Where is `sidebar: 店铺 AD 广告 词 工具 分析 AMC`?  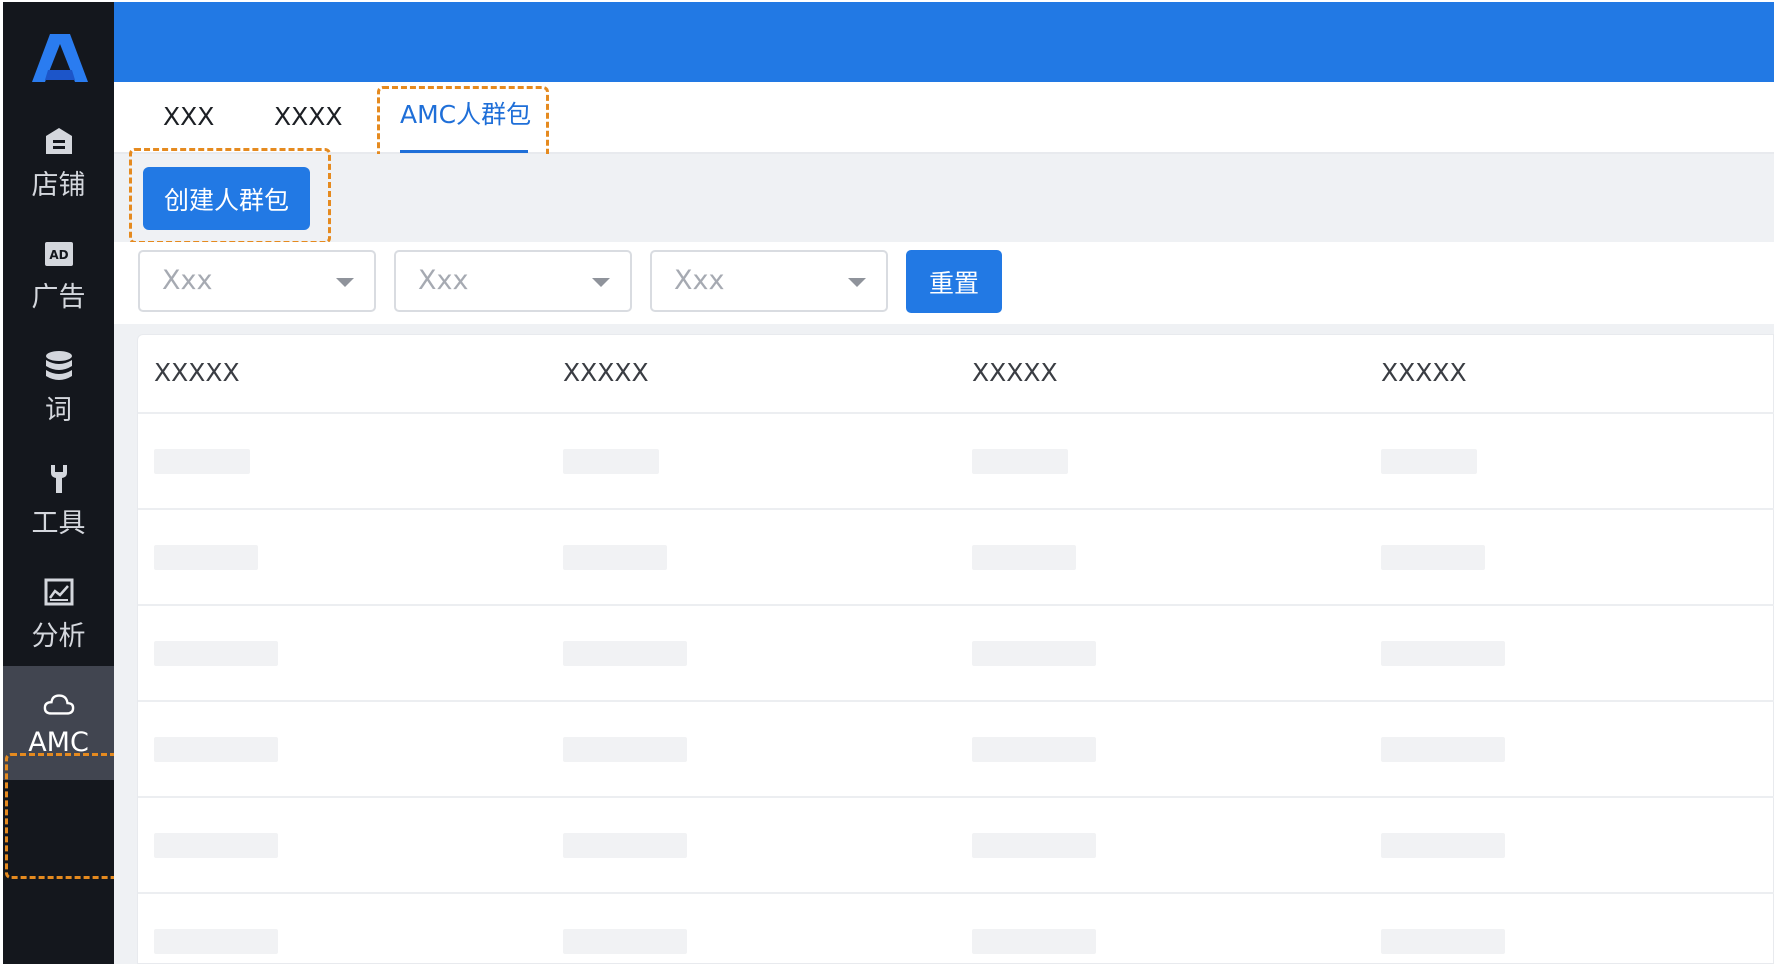 sidebar: 店铺 AD 广告 词 工具 分析 AMC is located at coordinates (58, 483).